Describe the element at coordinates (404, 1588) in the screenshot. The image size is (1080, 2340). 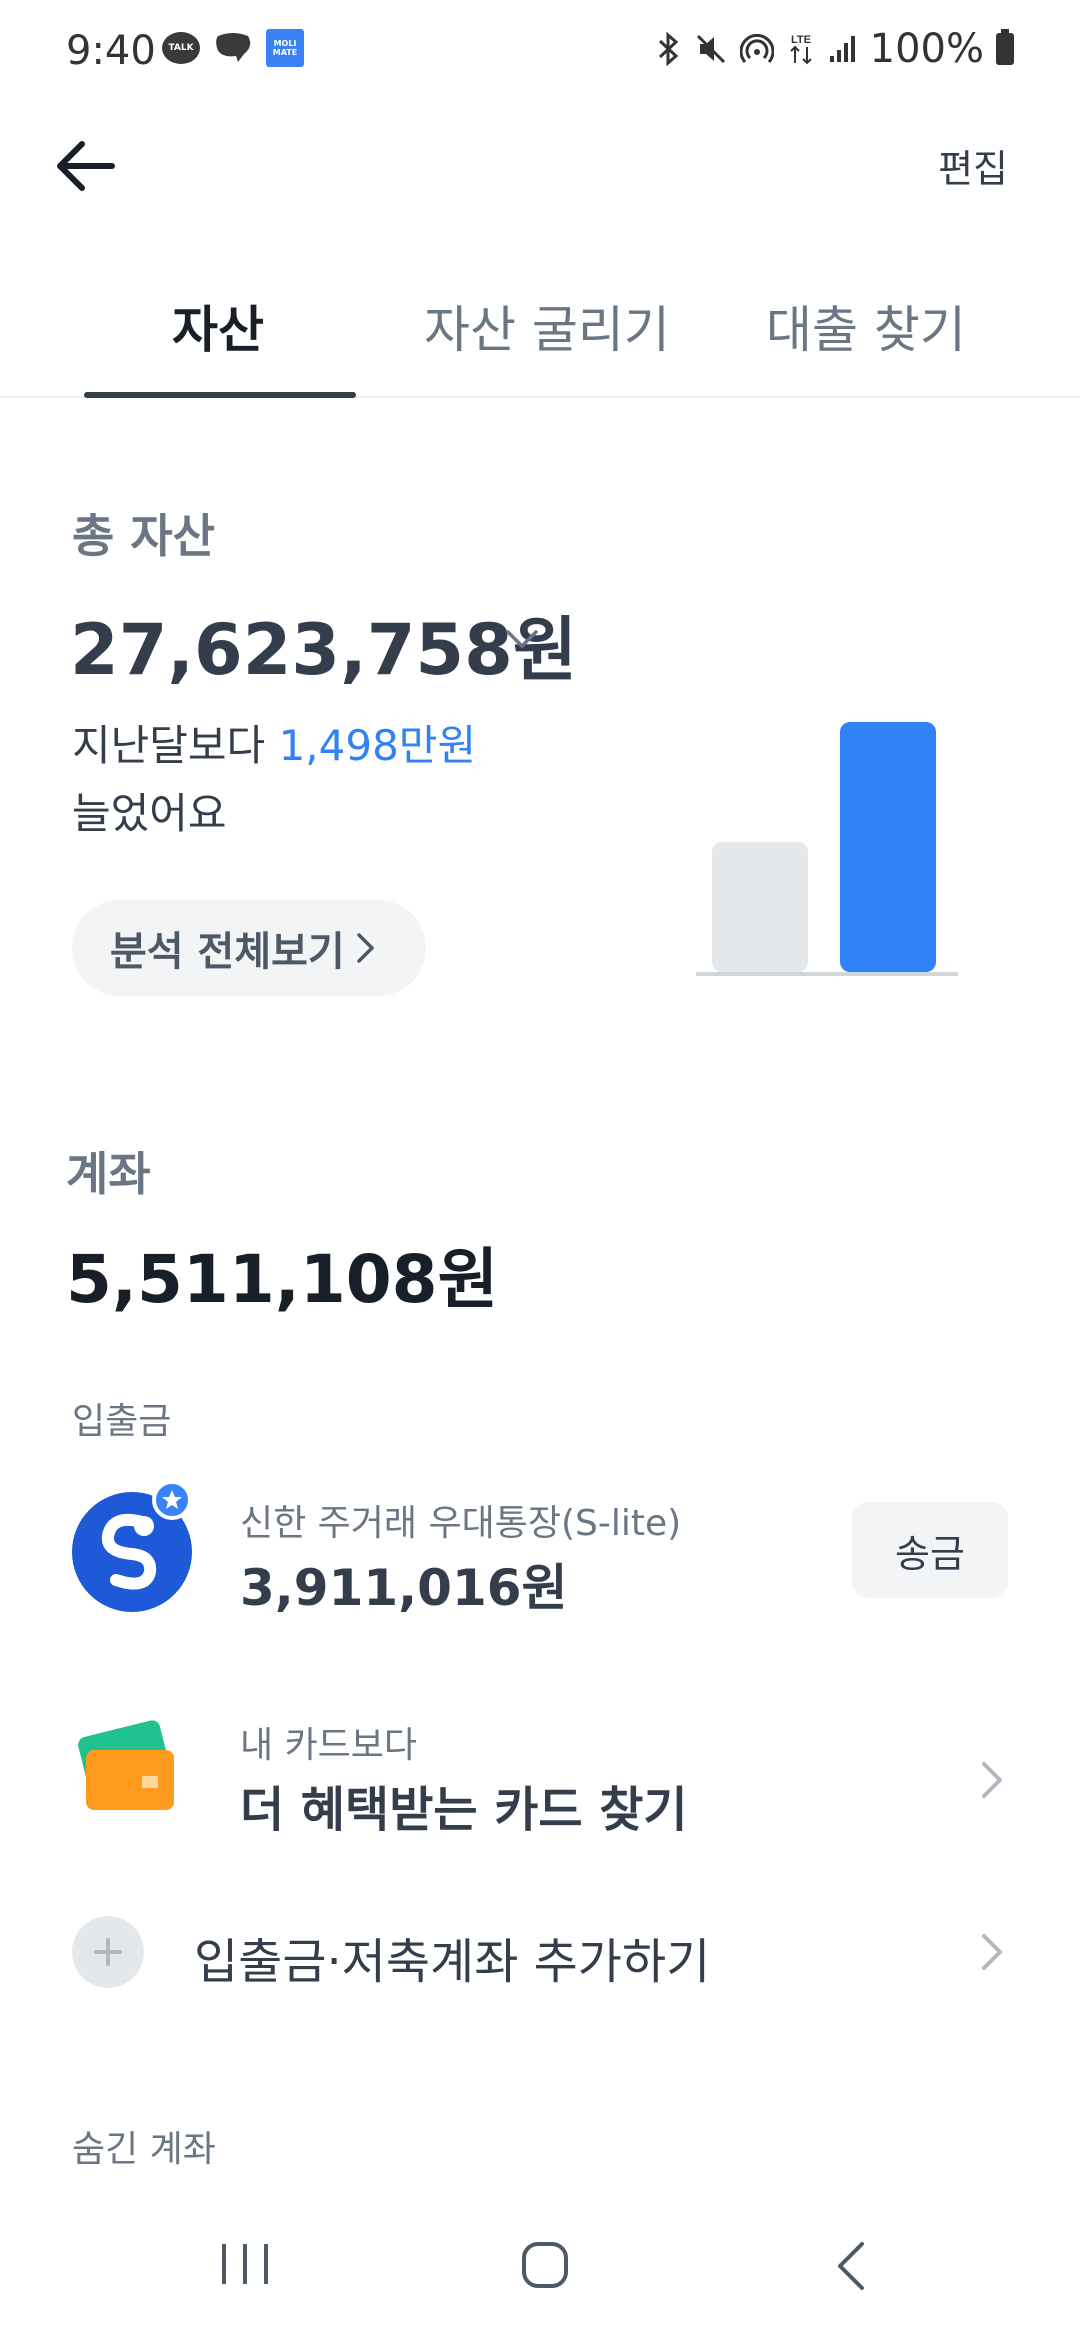
I see `account-balance: 3,911,016원` at that location.